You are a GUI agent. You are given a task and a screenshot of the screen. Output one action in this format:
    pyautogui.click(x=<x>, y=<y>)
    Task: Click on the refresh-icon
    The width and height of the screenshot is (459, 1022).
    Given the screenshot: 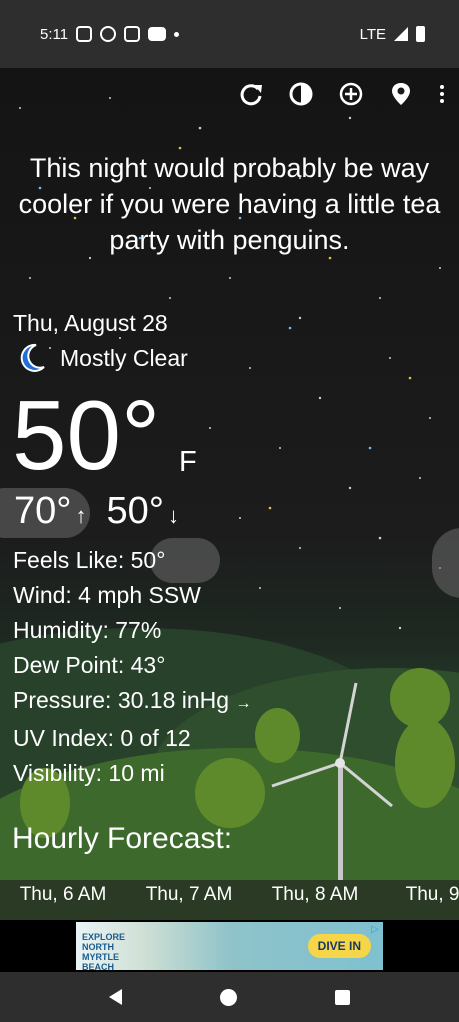 What is the action you would take?
    pyautogui.click(x=251, y=94)
    